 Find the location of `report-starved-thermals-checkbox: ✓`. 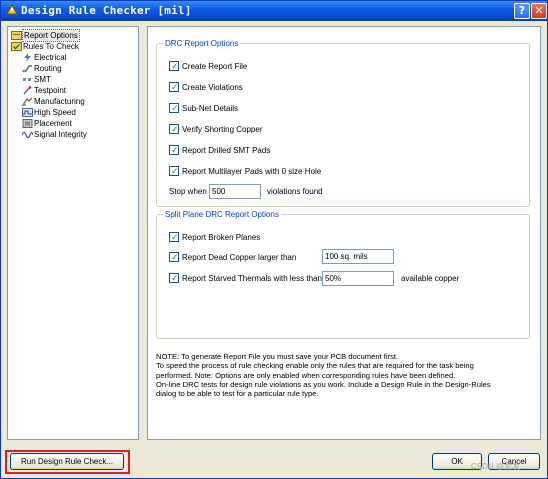

report-starved-thermals-checkbox: ✓ is located at coordinates (174, 278).